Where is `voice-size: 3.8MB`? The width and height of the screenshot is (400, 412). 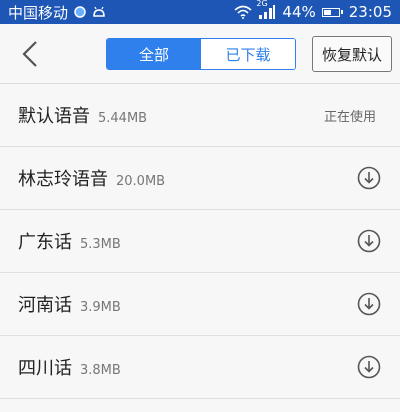
voice-size: 3.8MB is located at coordinates (100, 370).